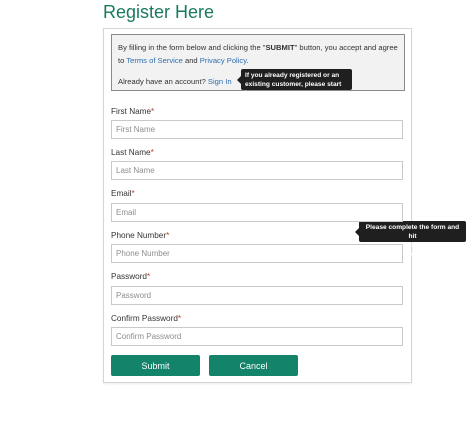 The image size is (474, 424). Describe the element at coordinates (131, 276) in the screenshot. I see `password-label: Password*` at that location.